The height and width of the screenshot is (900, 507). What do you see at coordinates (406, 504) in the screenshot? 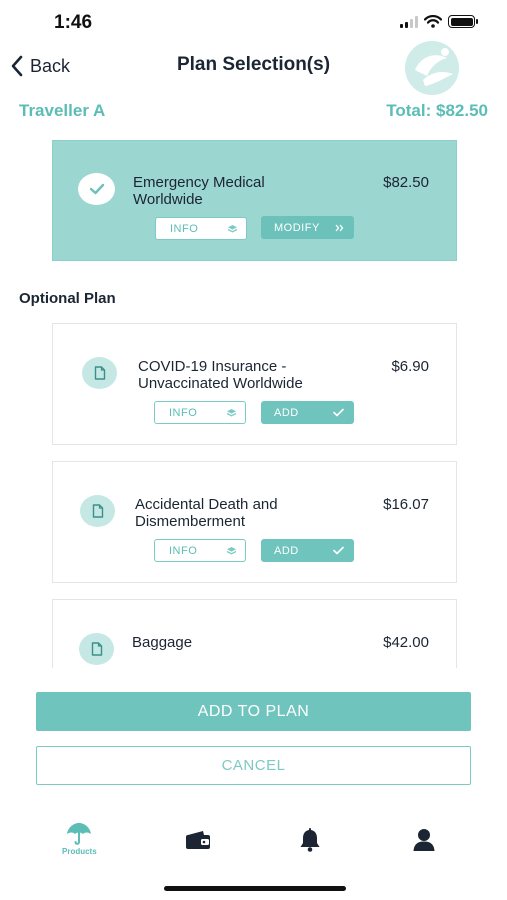
I see `plan-price: $16.07` at bounding box center [406, 504].